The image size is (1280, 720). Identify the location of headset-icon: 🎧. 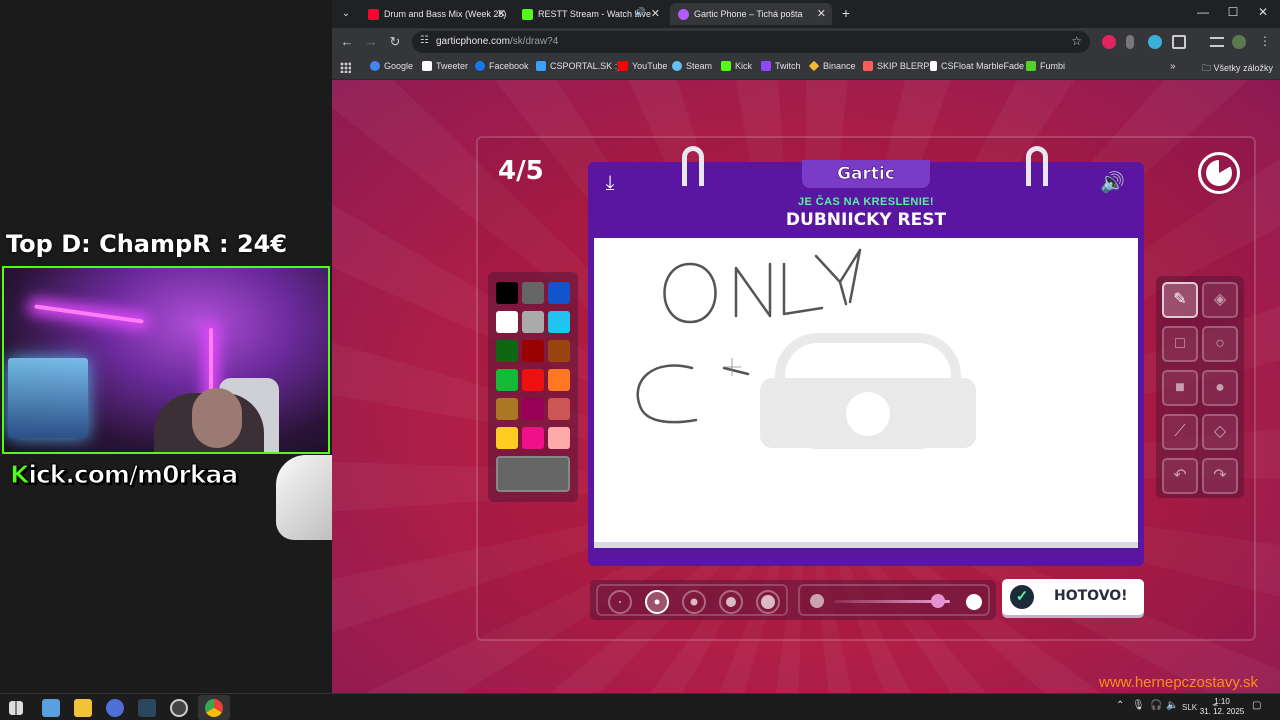
(1156, 705).